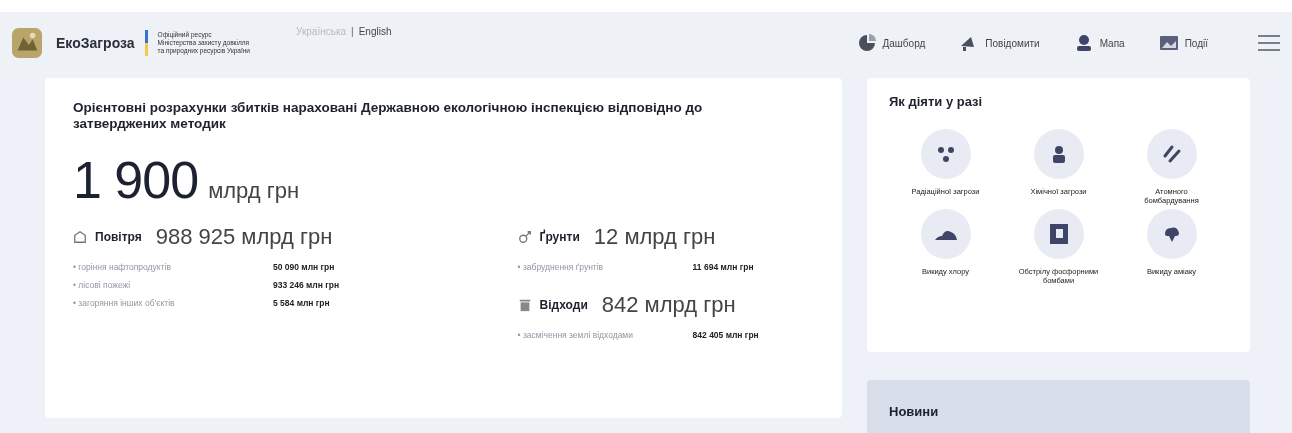 This screenshot has height=433, width=1292. Describe the element at coordinates (118, 237) in the screenshot. I see `category-name: Повітря` at that location.